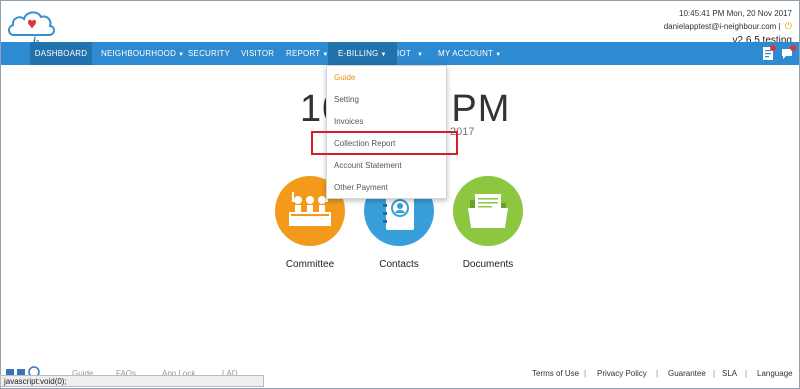  I want to click on chat-icon, so click(788, 53).